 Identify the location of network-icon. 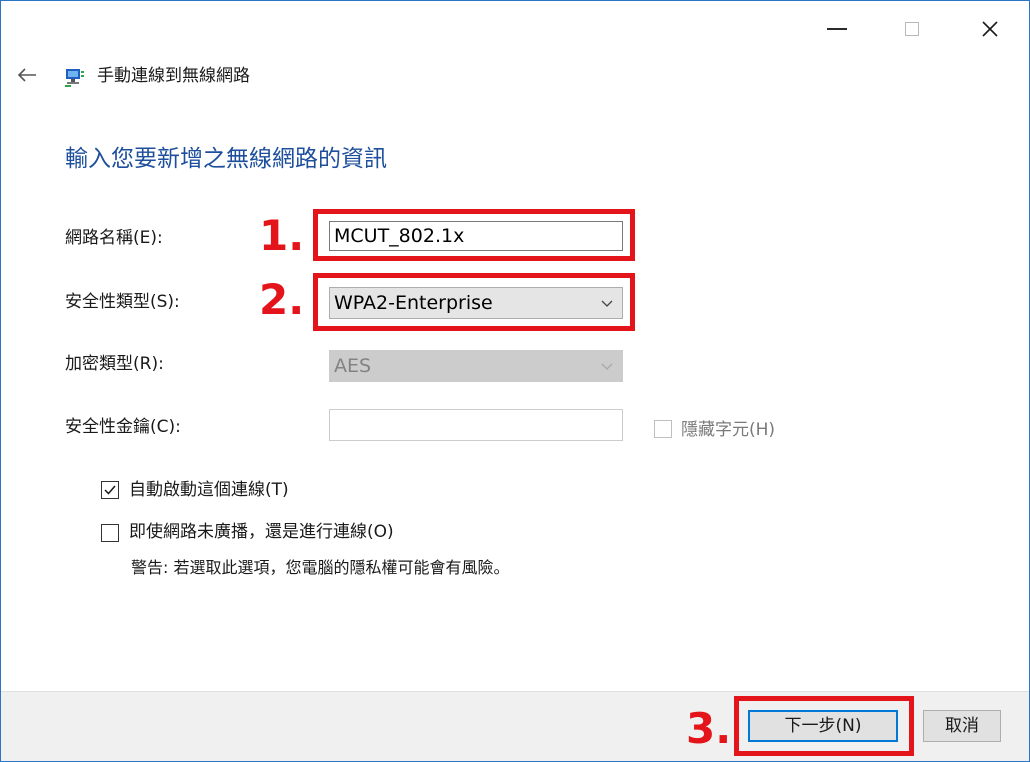
(74, 78).